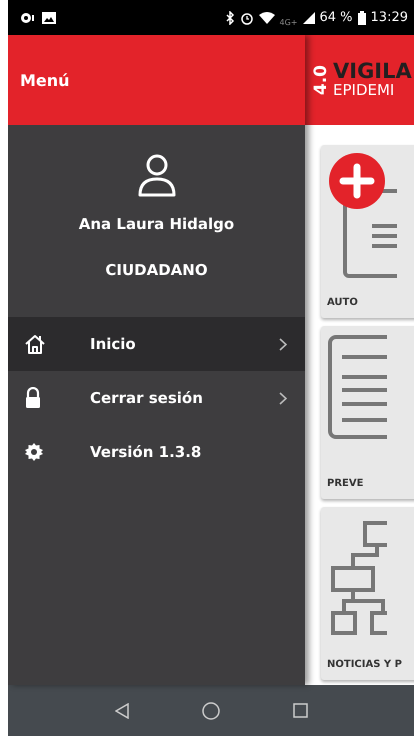  Describe the element at coordinates (156, 224) in the screenshot. I see `user-name: Ana Laura Hidalgo` at that location.